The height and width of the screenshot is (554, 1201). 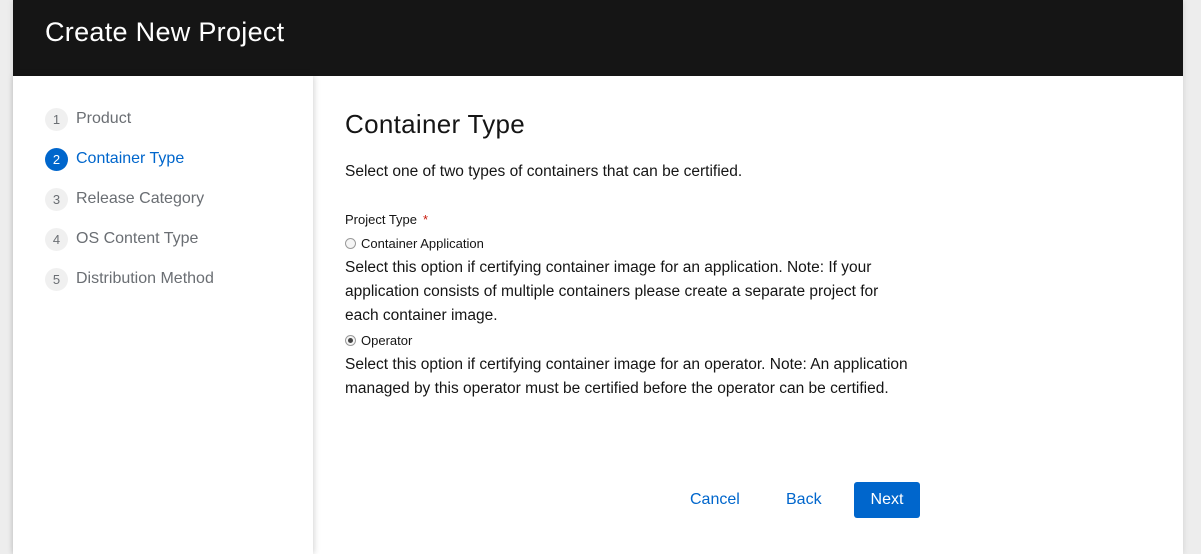 I want to click on step-distribution-method: 5 Distribution Method, so click(x=129, y=279).